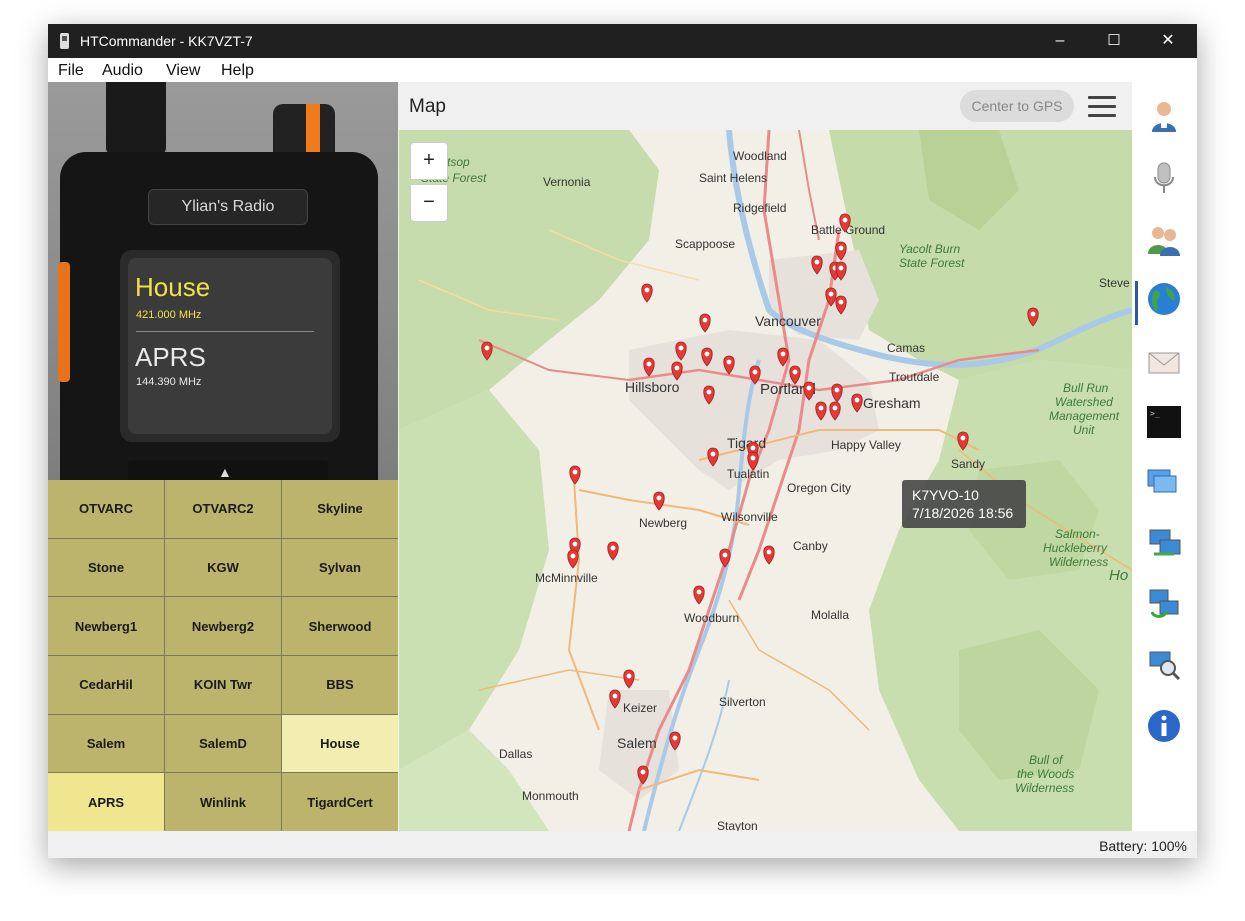 This screenshot has width=1245, height=921. What do you see at coordinates (340, 802) in the screenshot?
I see `channel-button: TigardCert` at bounding box center [340, 802].